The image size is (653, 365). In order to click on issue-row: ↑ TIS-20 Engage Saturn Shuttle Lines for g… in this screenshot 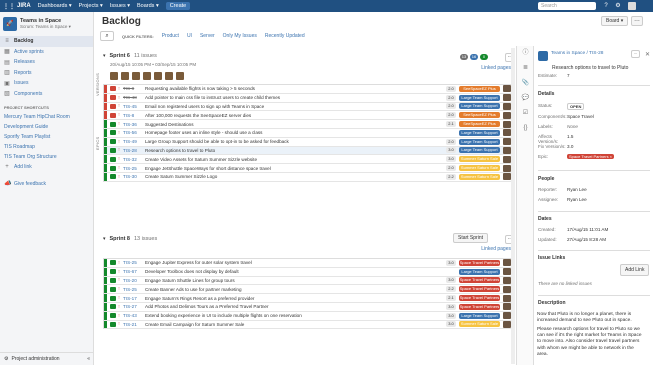, I will do `click(309, 281)`.